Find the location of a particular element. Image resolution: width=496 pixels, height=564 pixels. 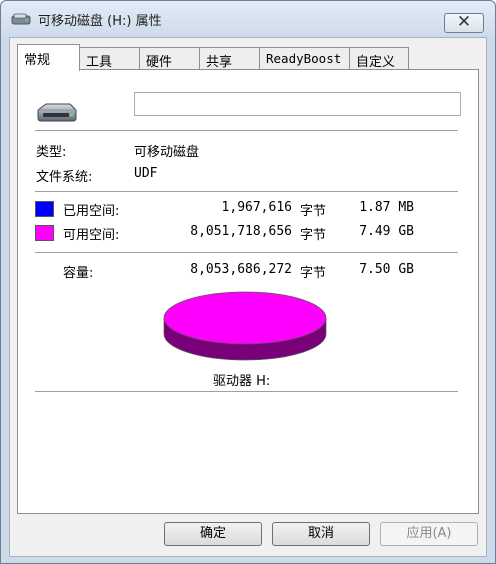

title-bar: 可移动磁盘 (H:) 属性 ✕ is located at coordinates (248, 18).